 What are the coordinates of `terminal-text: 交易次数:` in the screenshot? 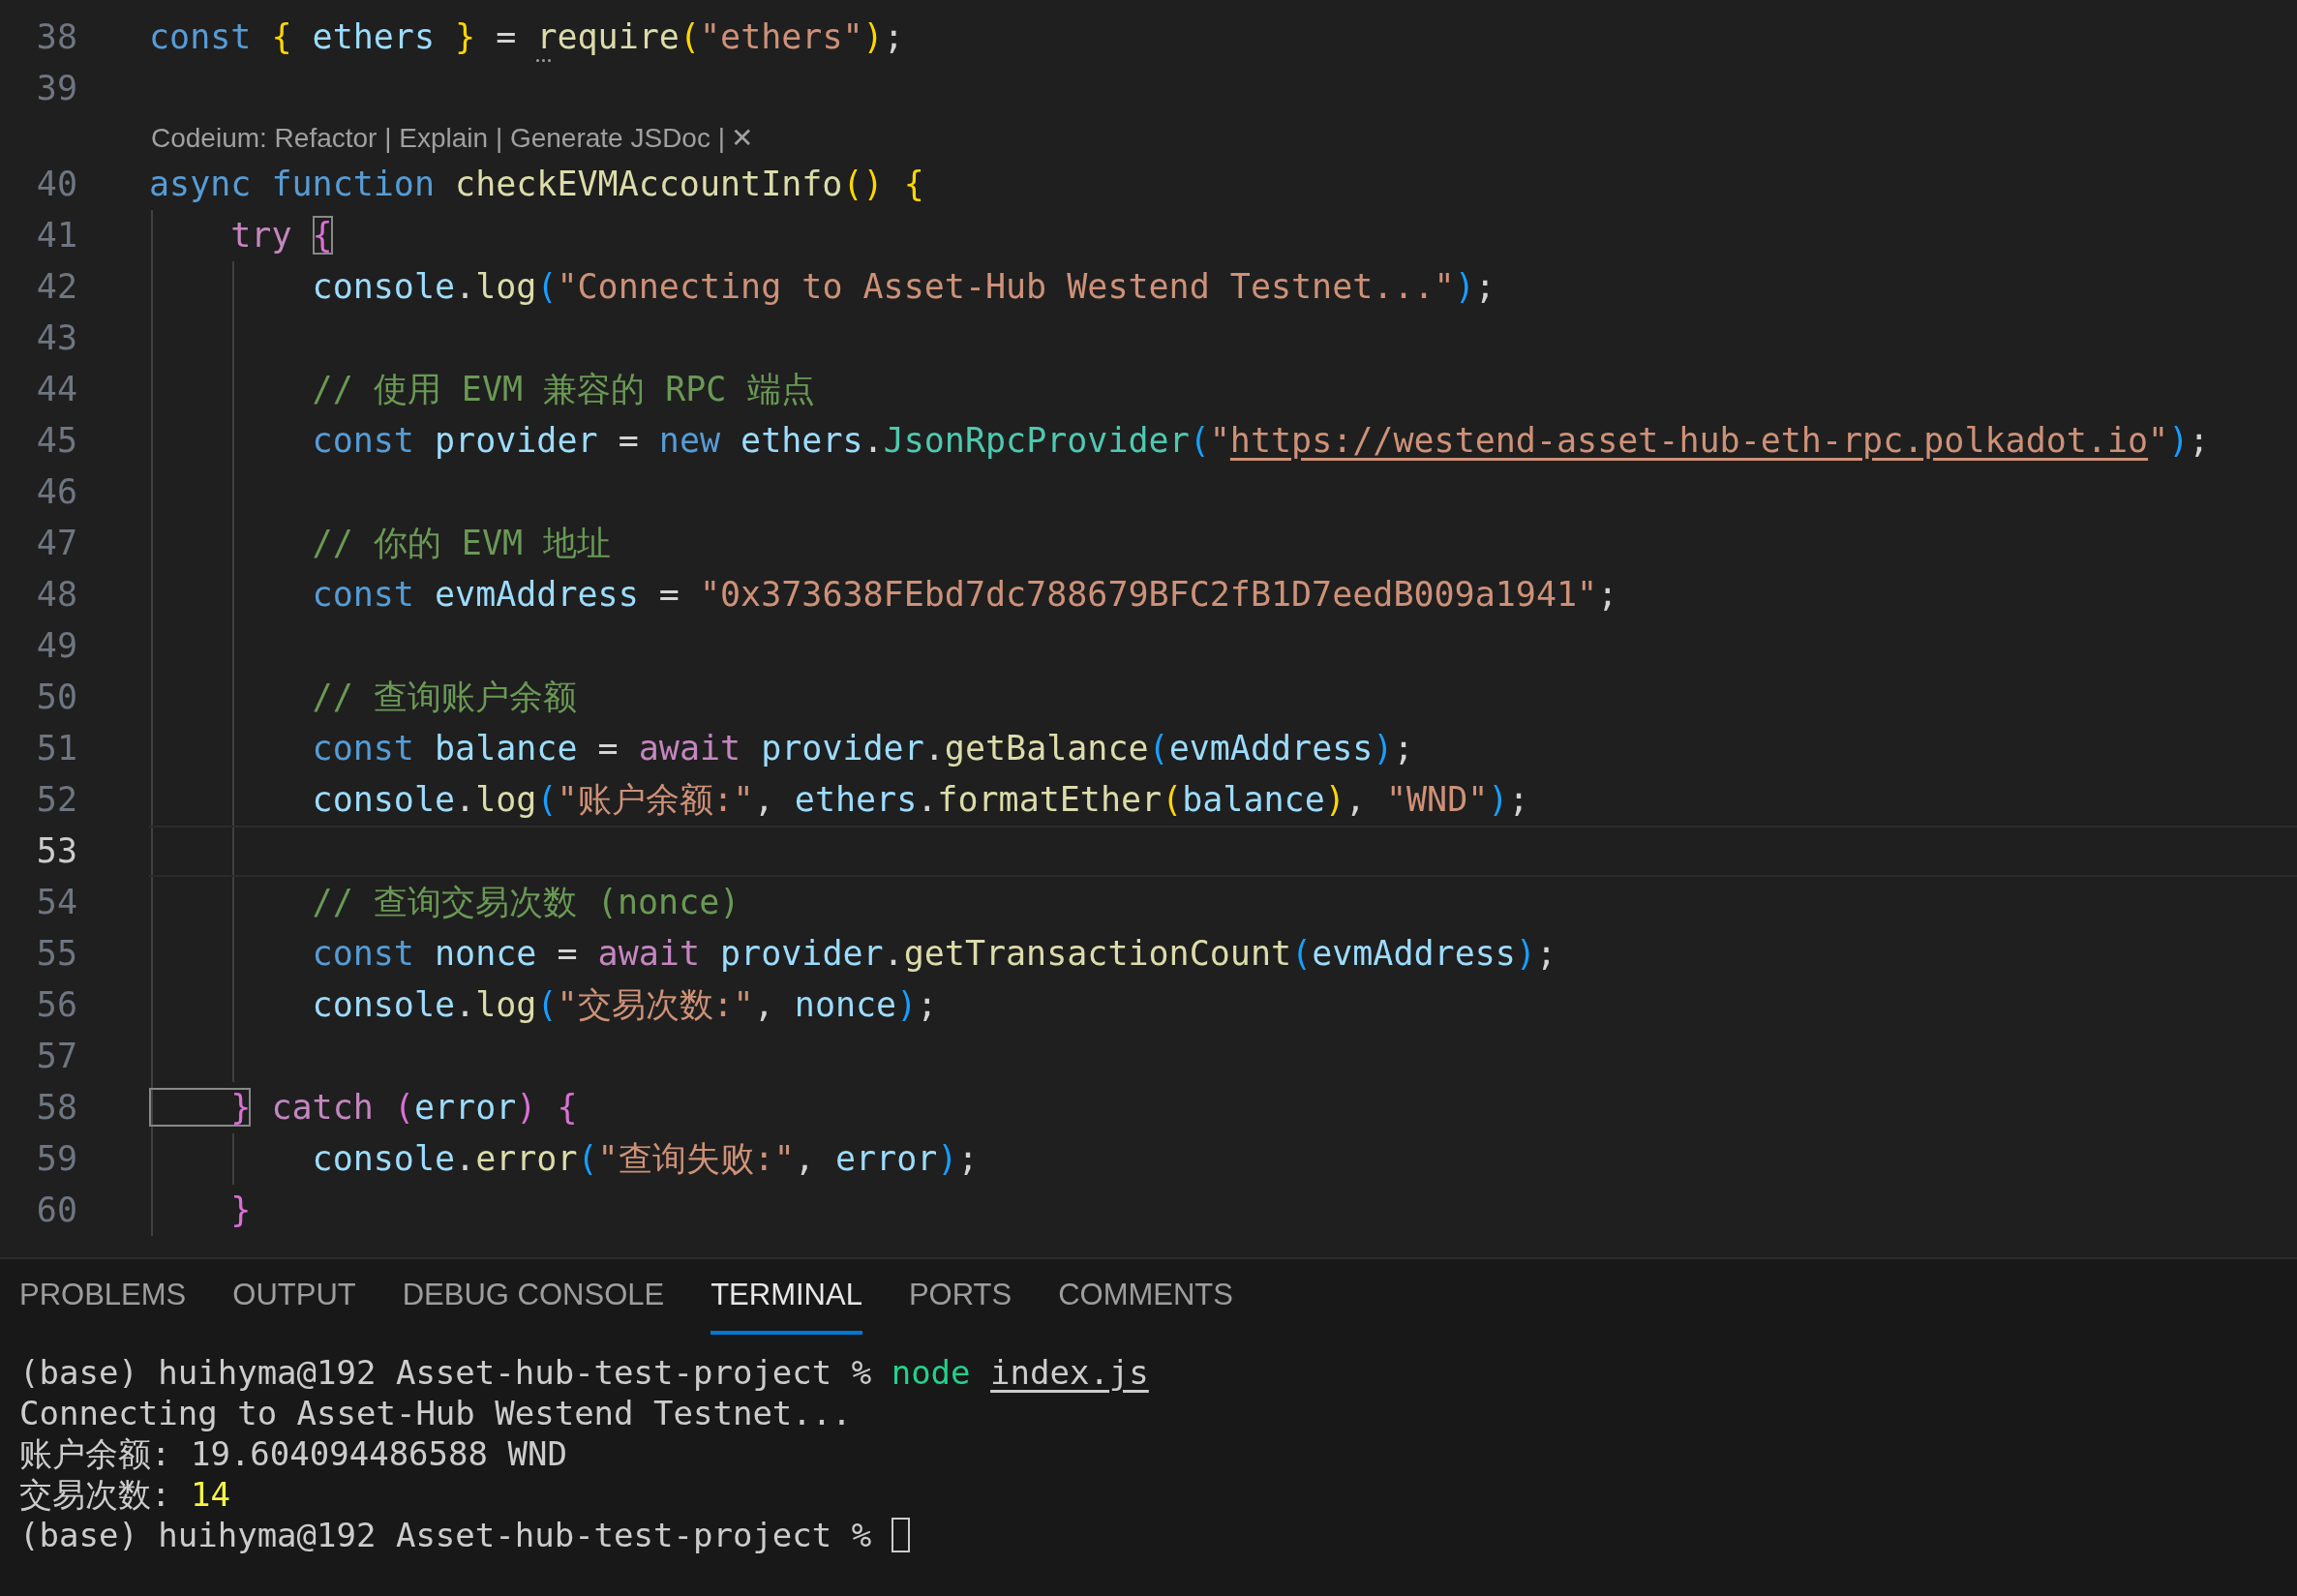 It's located at (95, 1494).